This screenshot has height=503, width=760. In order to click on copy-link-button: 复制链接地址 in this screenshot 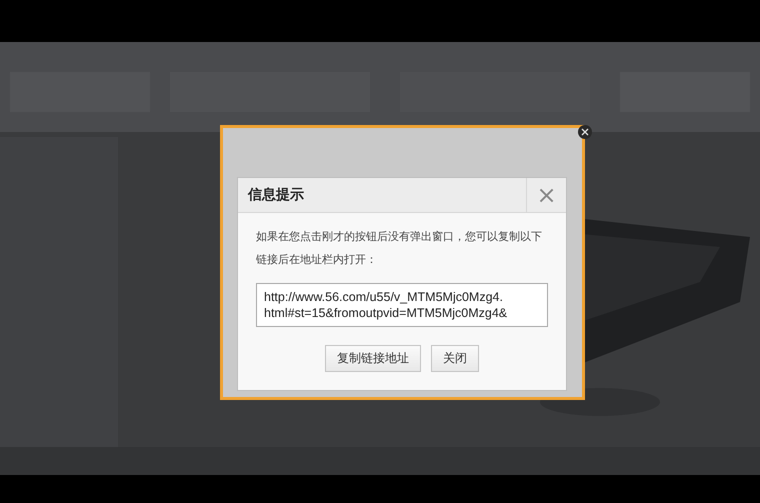, I will do `click(373, 358)`.